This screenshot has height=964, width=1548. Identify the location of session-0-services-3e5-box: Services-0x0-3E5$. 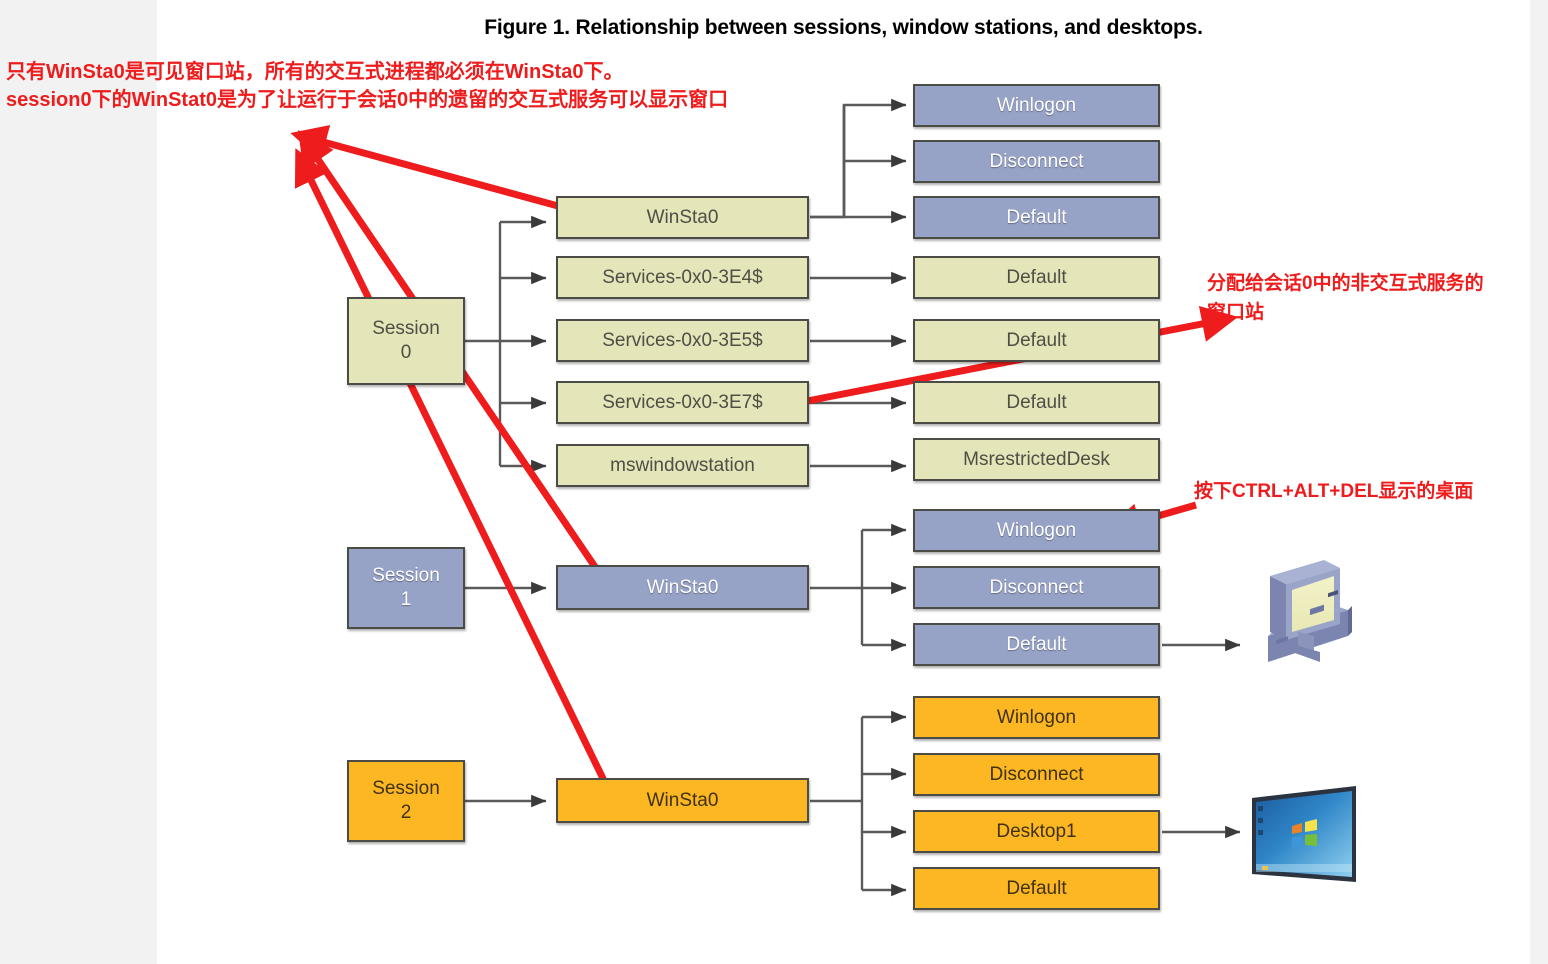
(682, 340).